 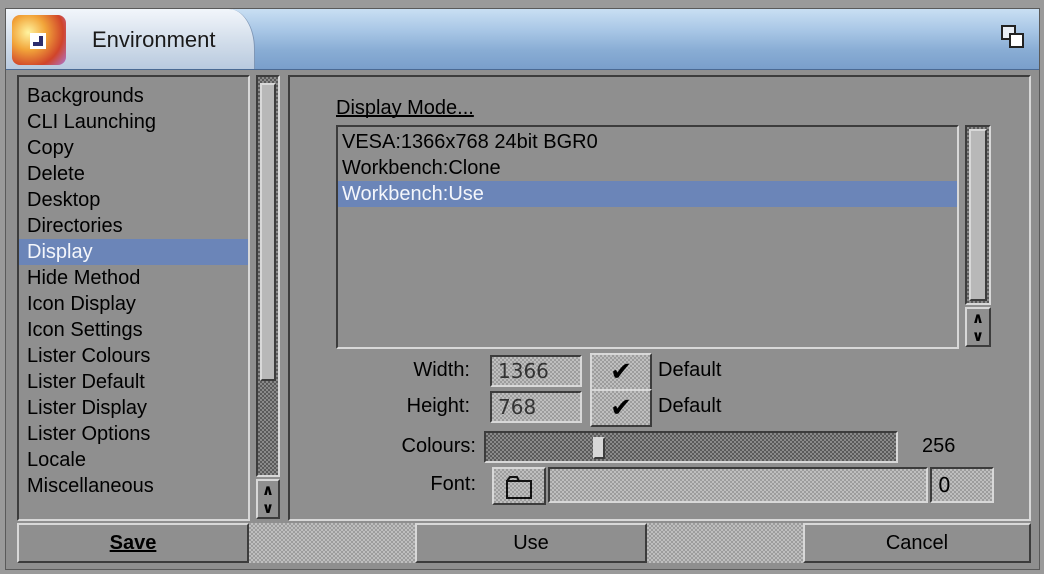 I want to click on colours-slider, so click(x=691, y=447).